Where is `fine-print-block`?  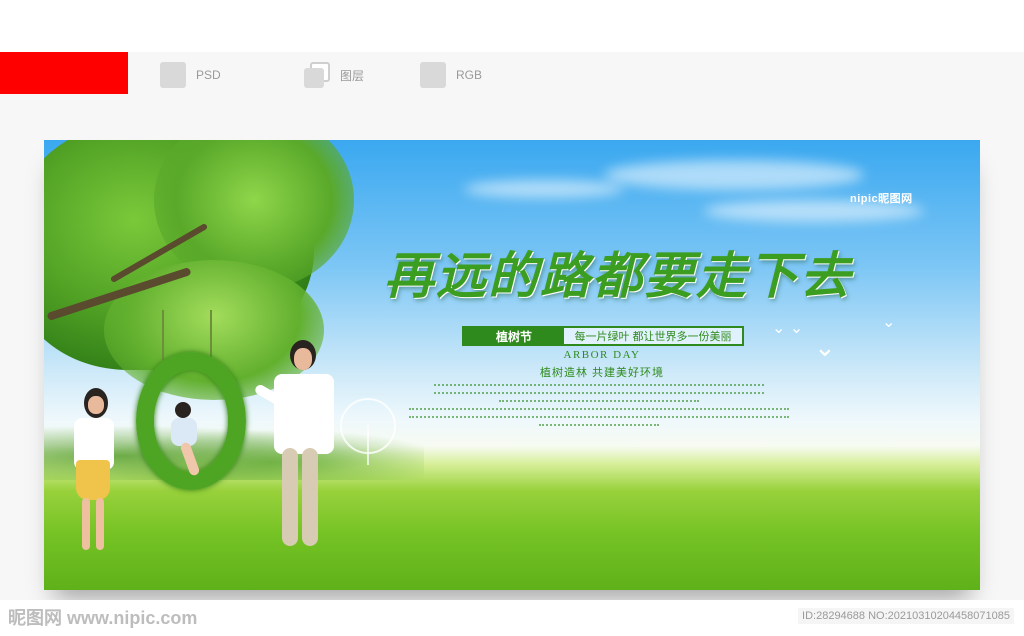
fine-print-block is located at coordinates (599, 404).